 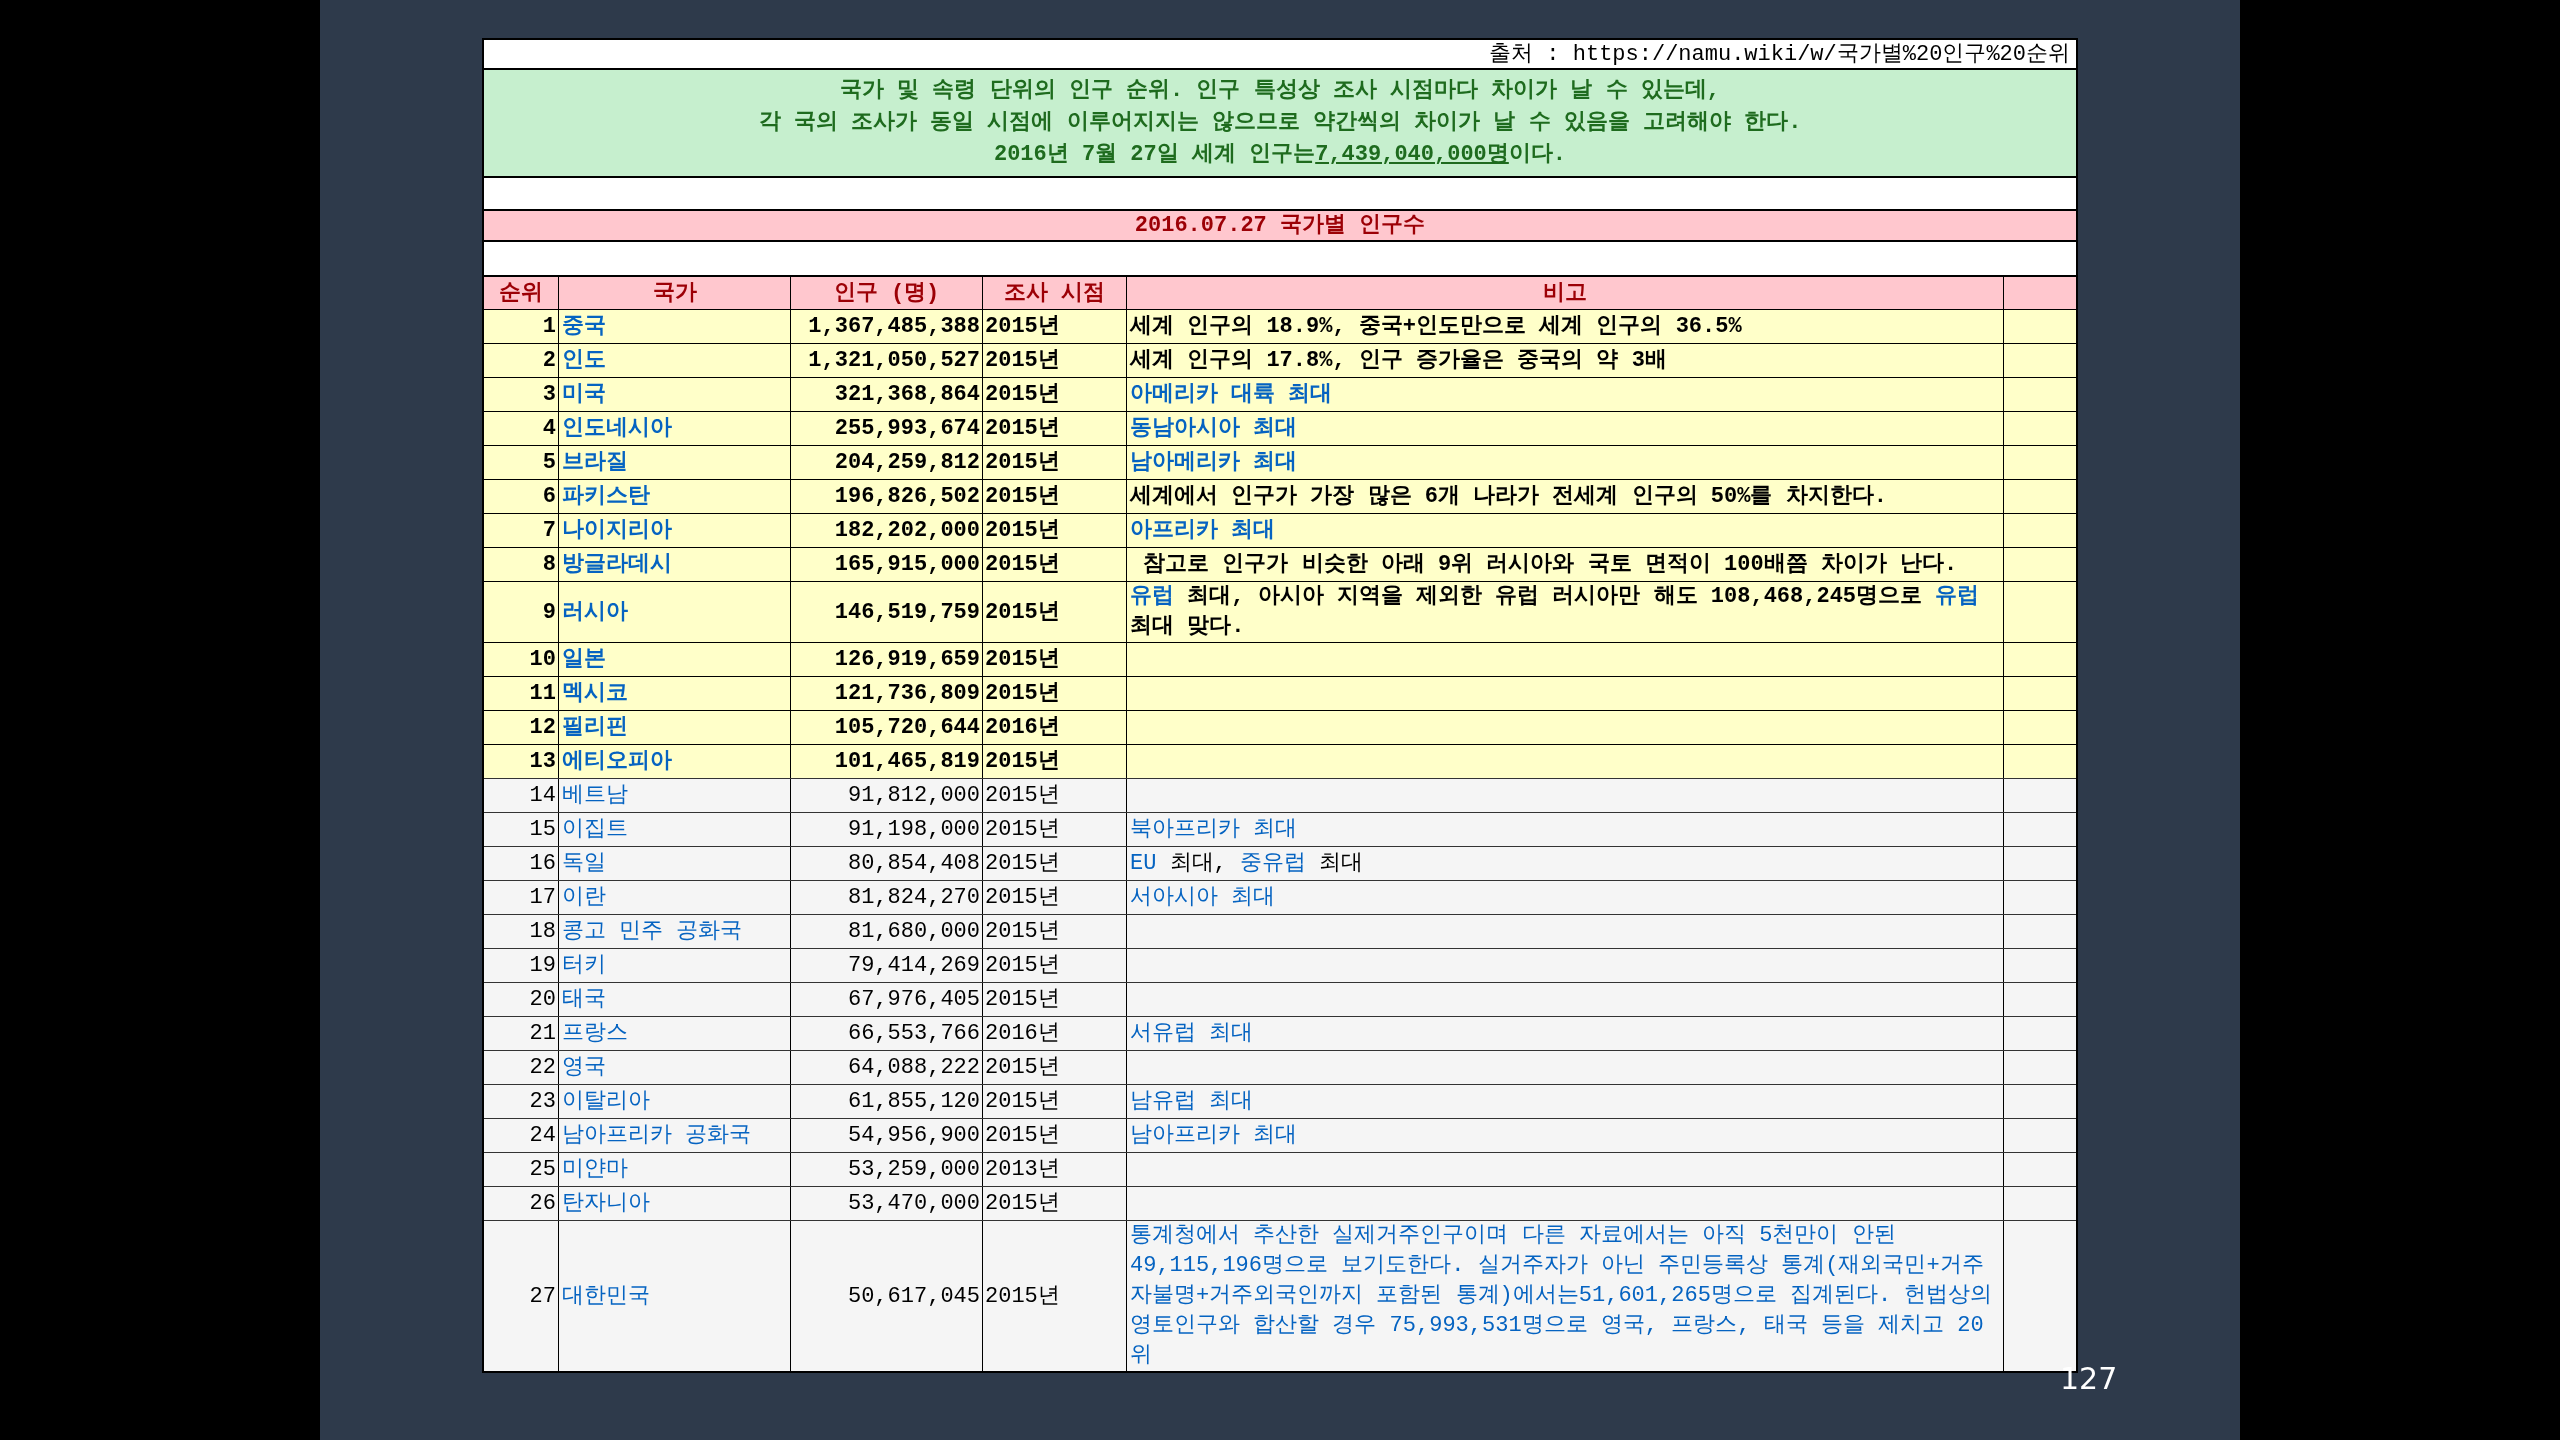 What do you see at coordinates (1508, 496) in the screenshot?
I see `note-text: 세계에서 인구가 가장 많은 6개 나라가 전세계 인구의 50%를 차지한다.` at bounding box center [1508, 496].